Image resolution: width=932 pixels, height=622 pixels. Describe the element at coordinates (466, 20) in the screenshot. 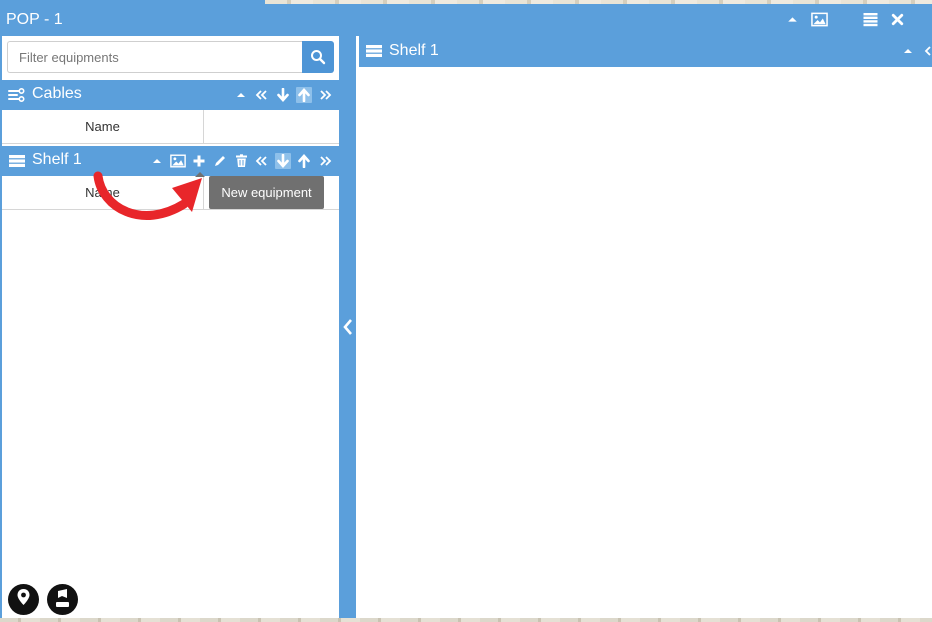

I see `window-titlebar: POP - 1` at that location.